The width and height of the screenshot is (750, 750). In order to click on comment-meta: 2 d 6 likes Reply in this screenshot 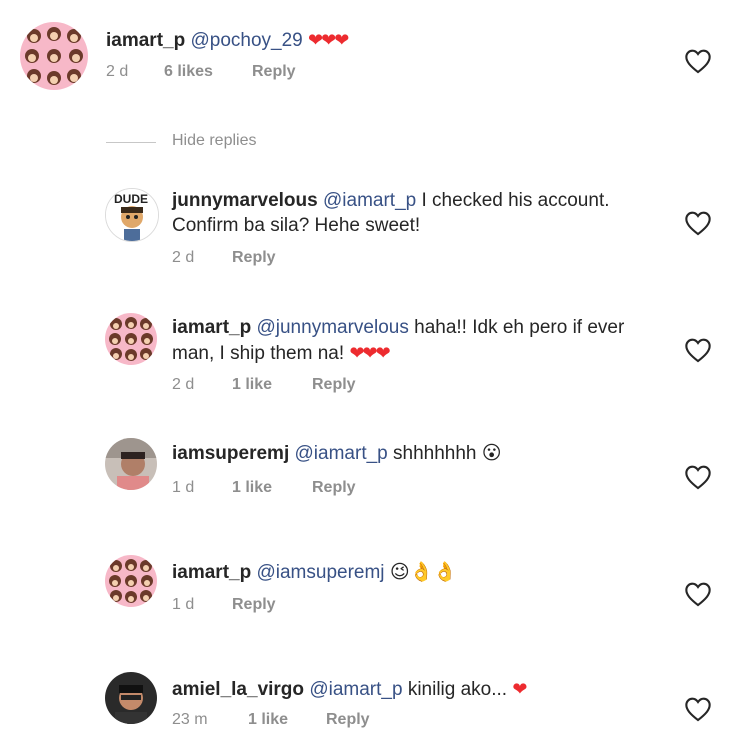, I will do `click(231, 72)`.